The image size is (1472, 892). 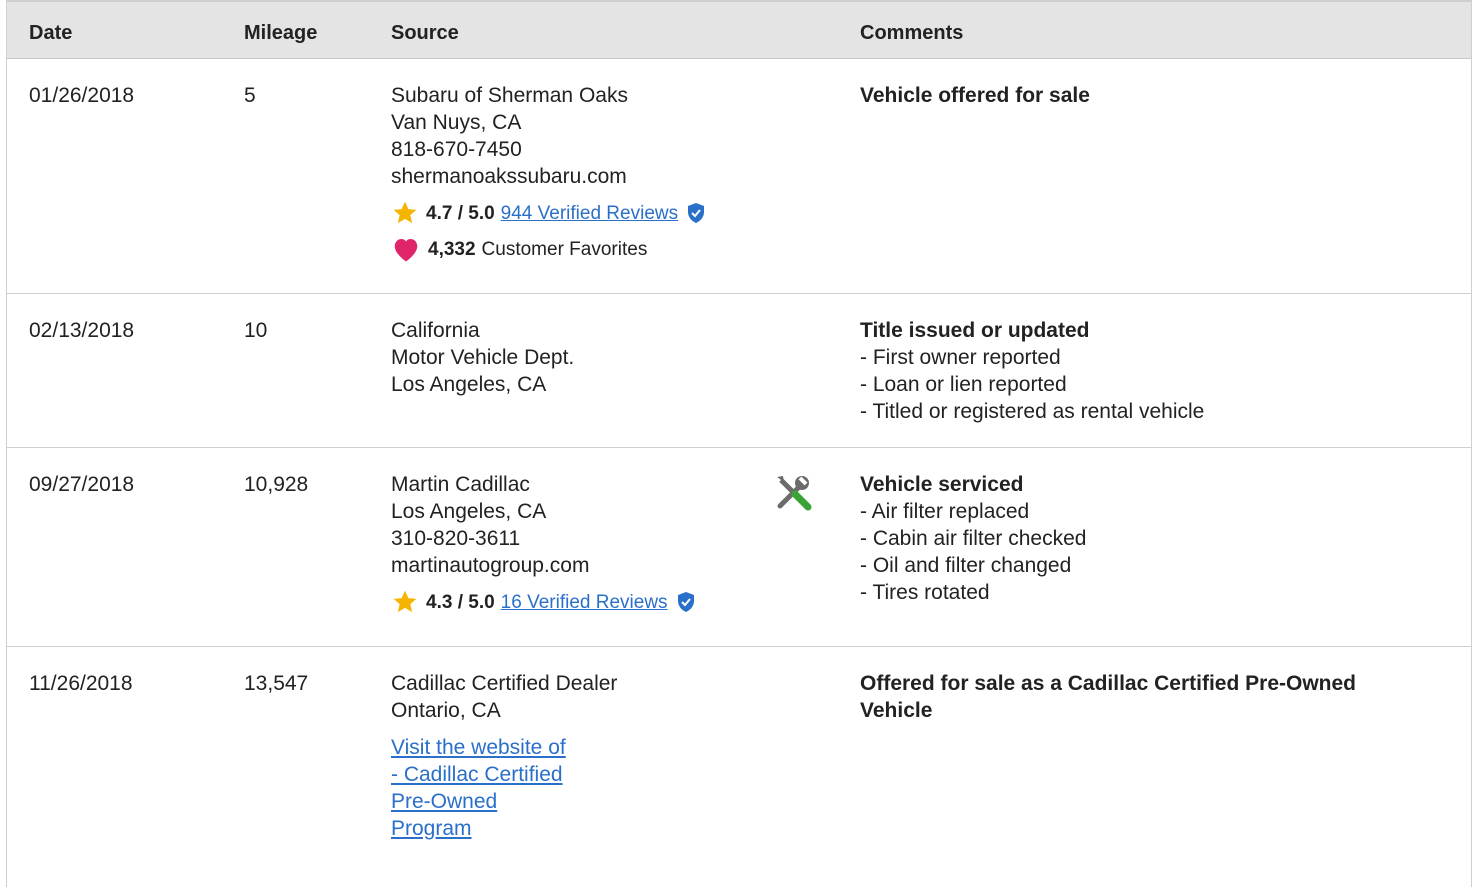 I want to click on table-header: Date Mileage Source Comments, so click(x=739, y=30).